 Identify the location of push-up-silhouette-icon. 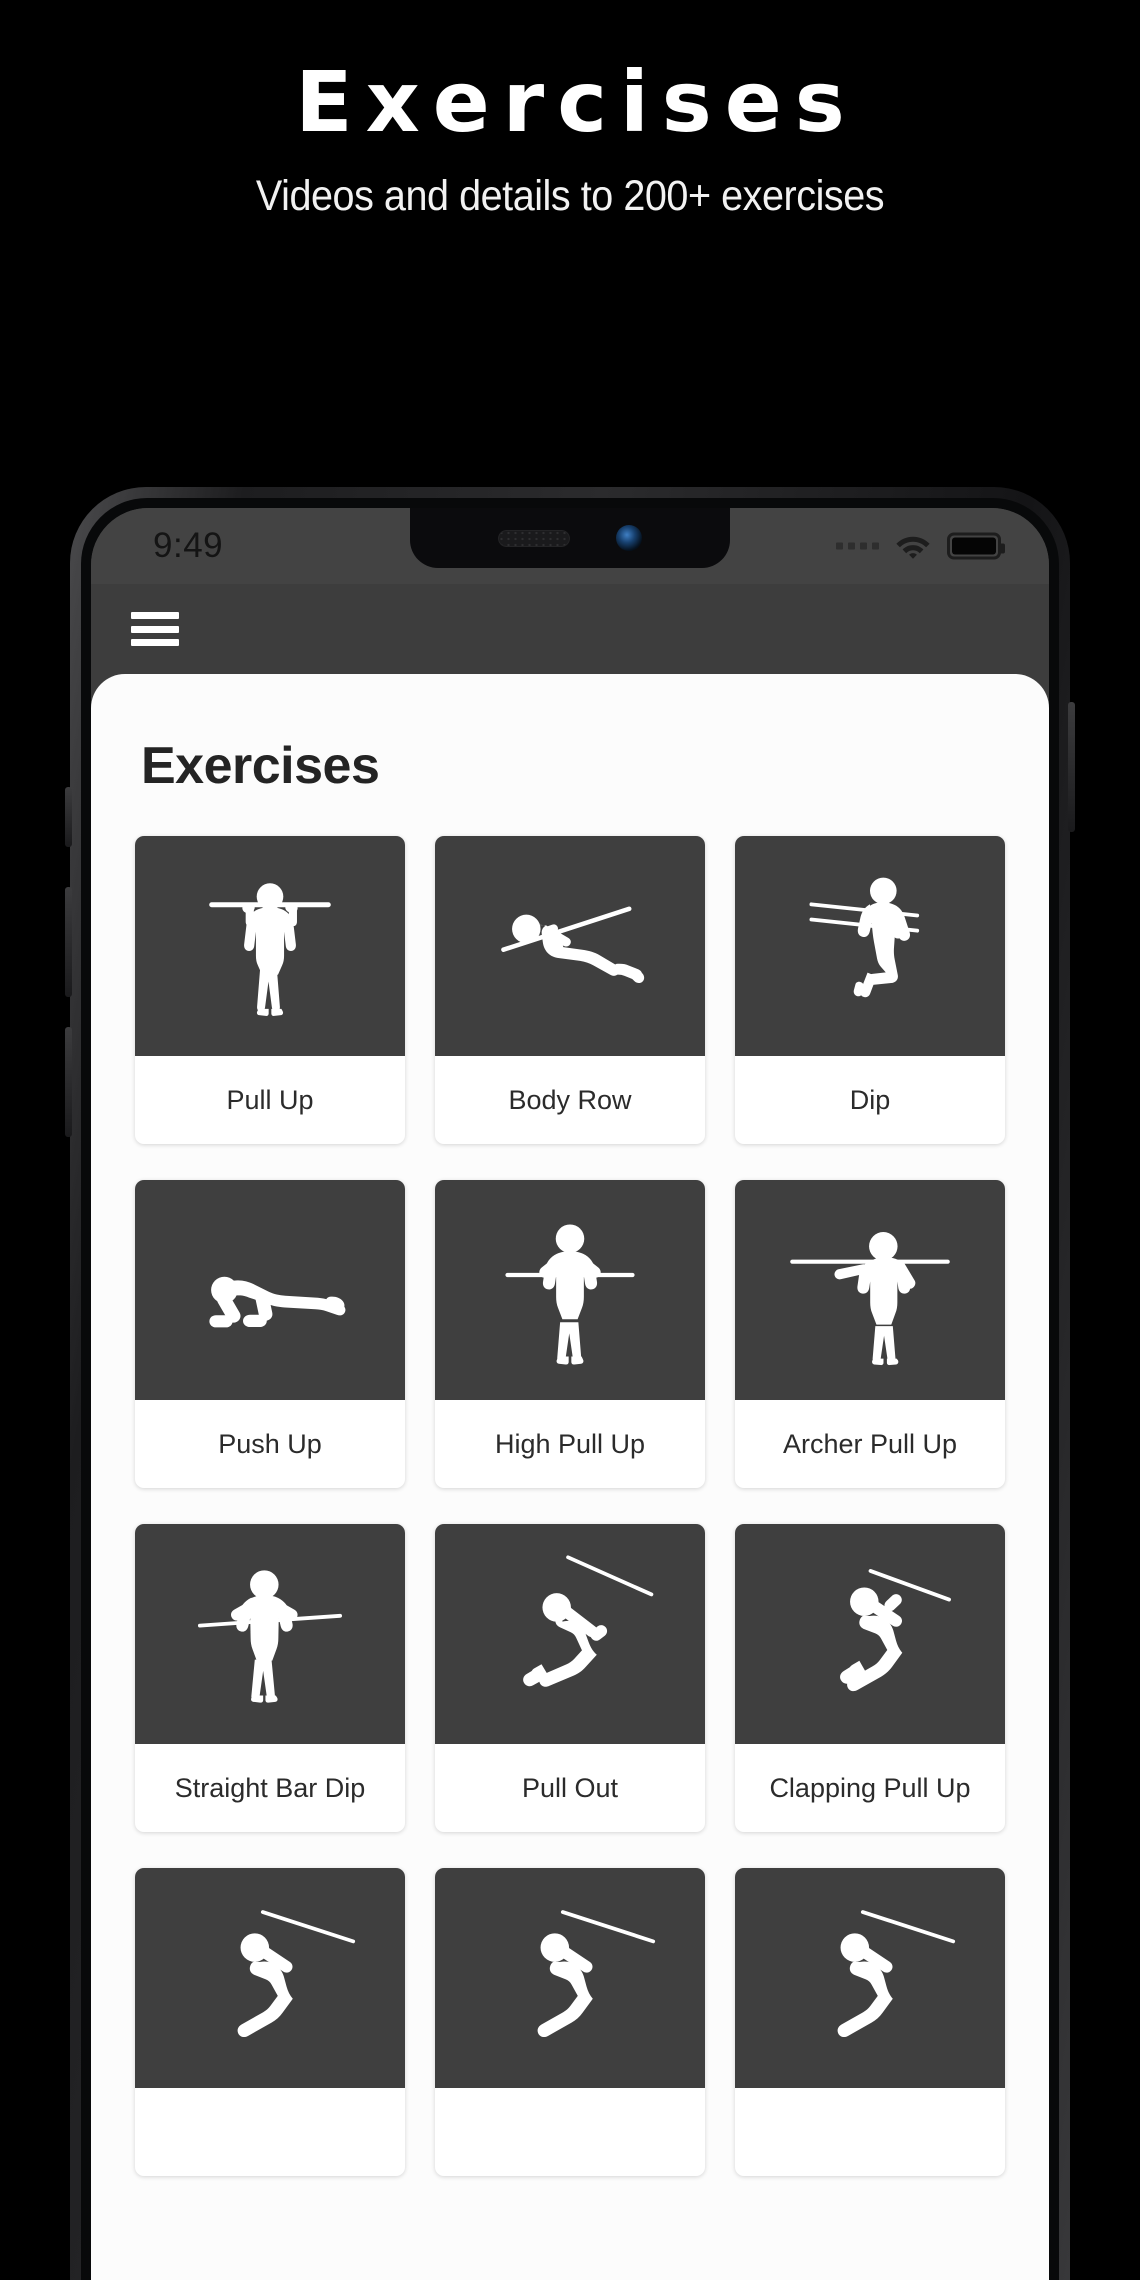
(277, 1302).